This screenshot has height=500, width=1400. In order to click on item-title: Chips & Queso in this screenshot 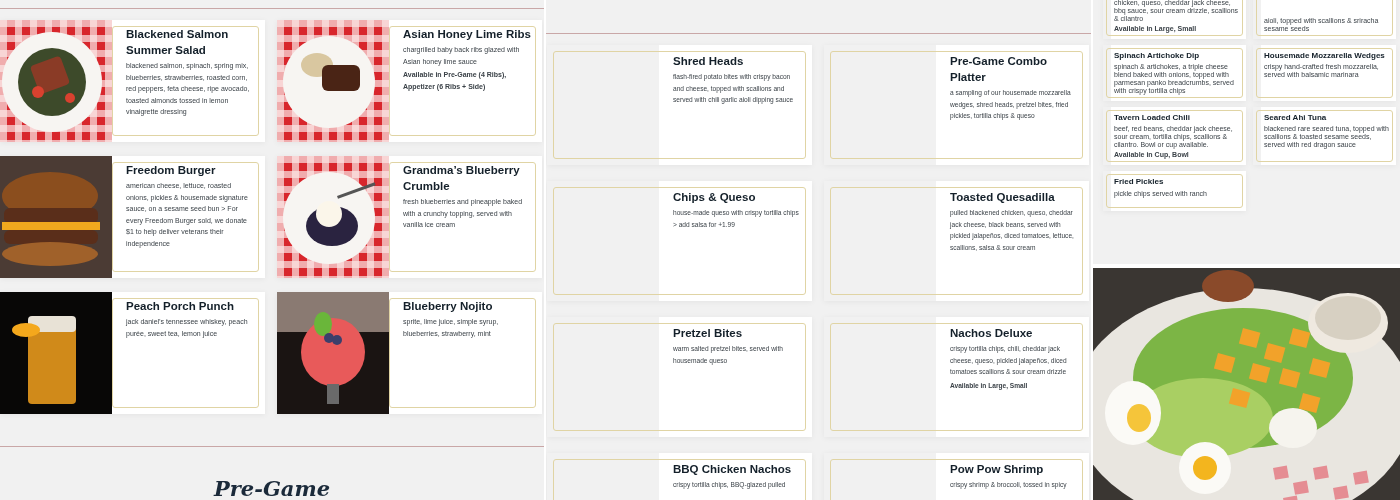, I will do `click(715, 197)`.